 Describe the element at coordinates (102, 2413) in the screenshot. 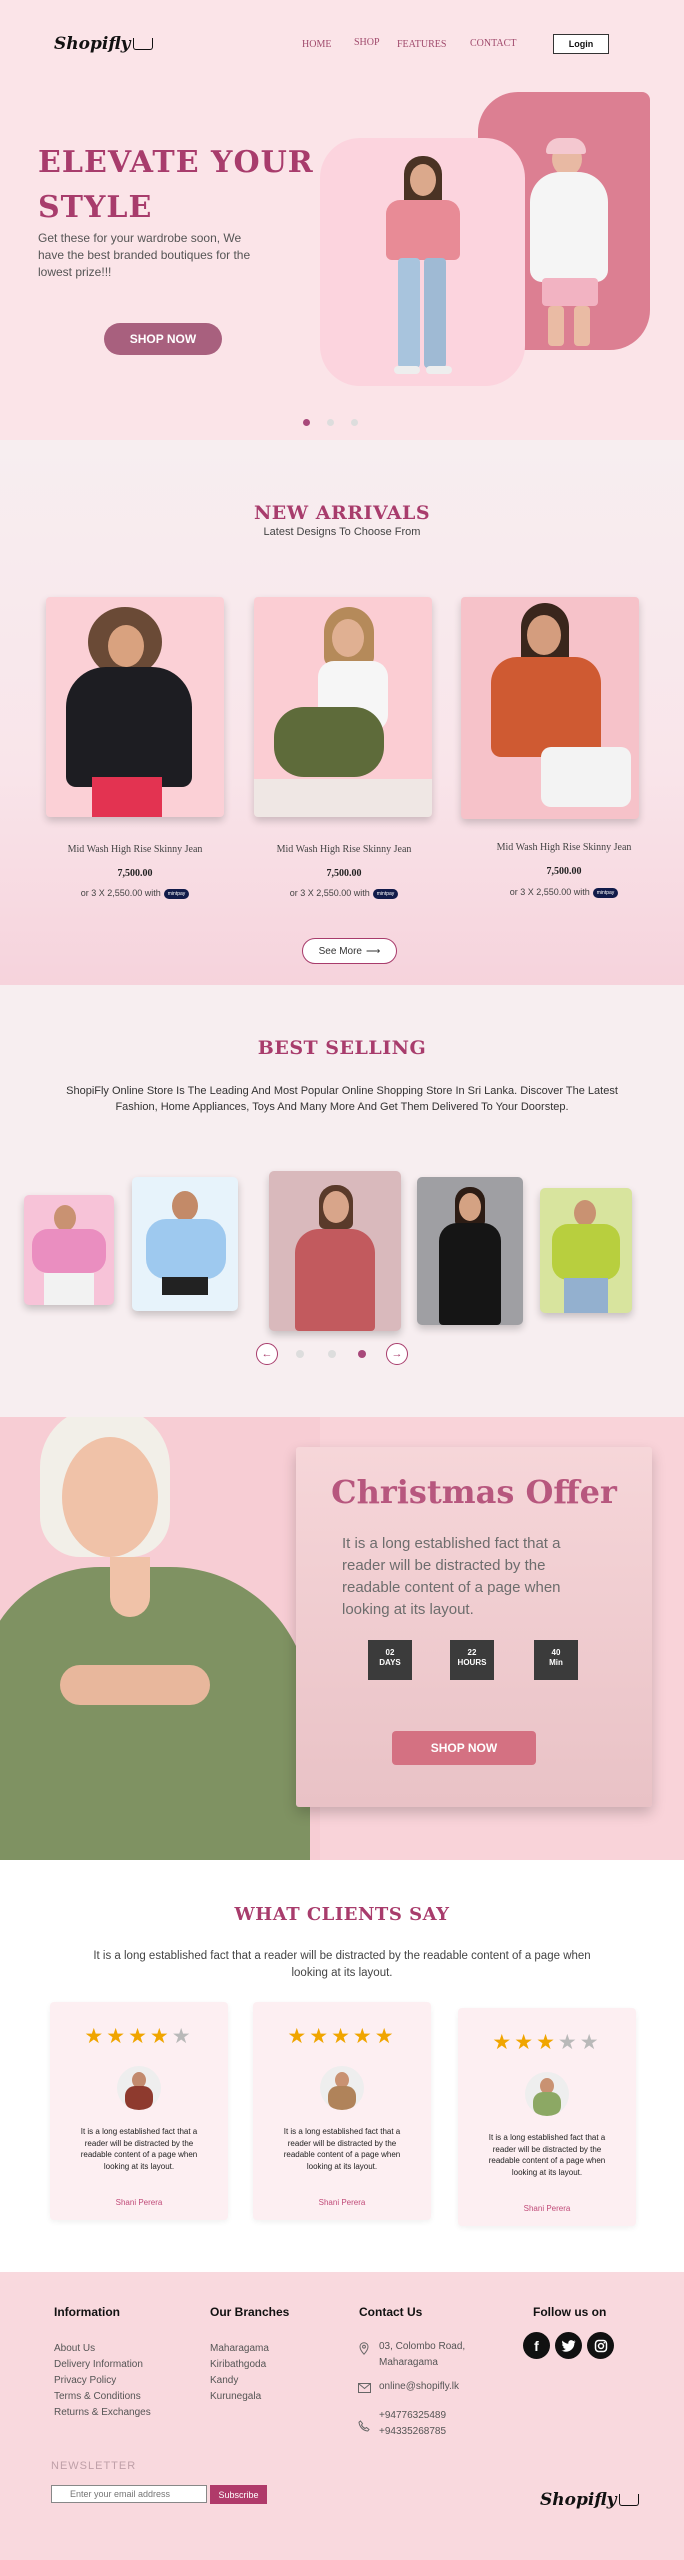

I see `footer-link-returns: Returns & Exchanges` at that location.